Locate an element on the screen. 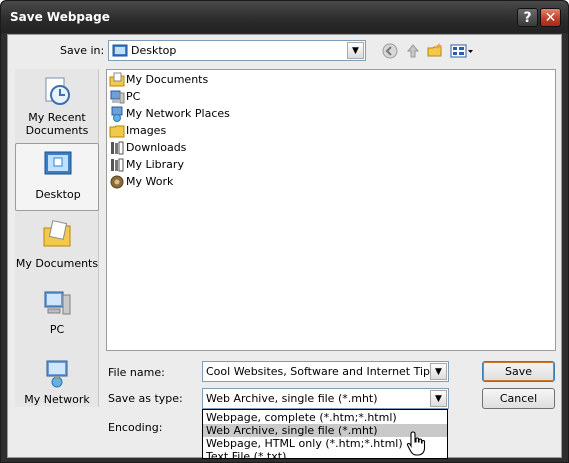 This screenshot has width=569, height=463. save-in-value: Desktop is located at coordinates (154, 50).